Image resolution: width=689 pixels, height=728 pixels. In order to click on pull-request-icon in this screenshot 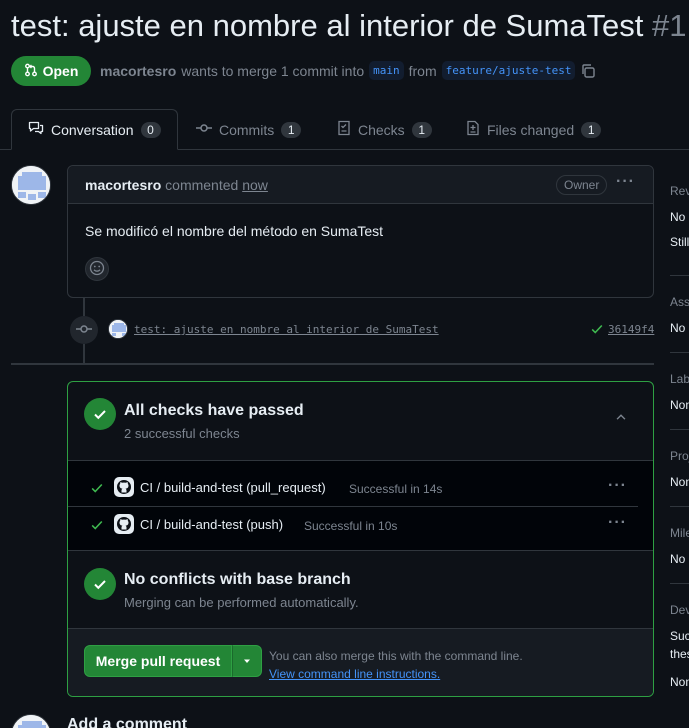, I will do `click(31, 71)`.